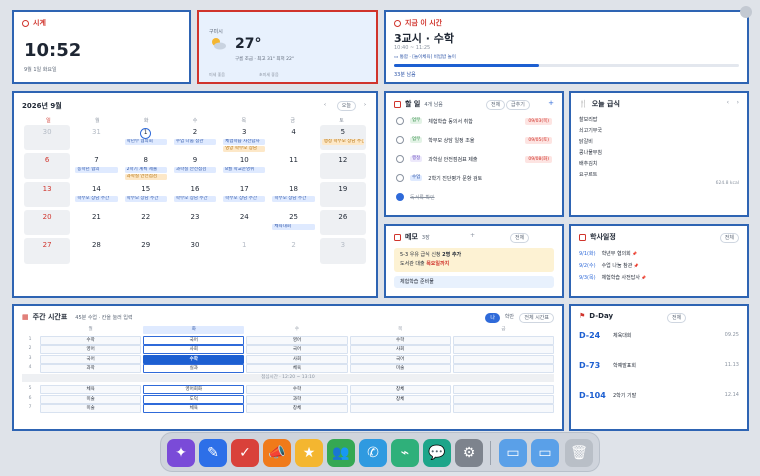 This screenshot has height=476, width=760. I want to click on meal-next-icon: ›, so click(738, 102).